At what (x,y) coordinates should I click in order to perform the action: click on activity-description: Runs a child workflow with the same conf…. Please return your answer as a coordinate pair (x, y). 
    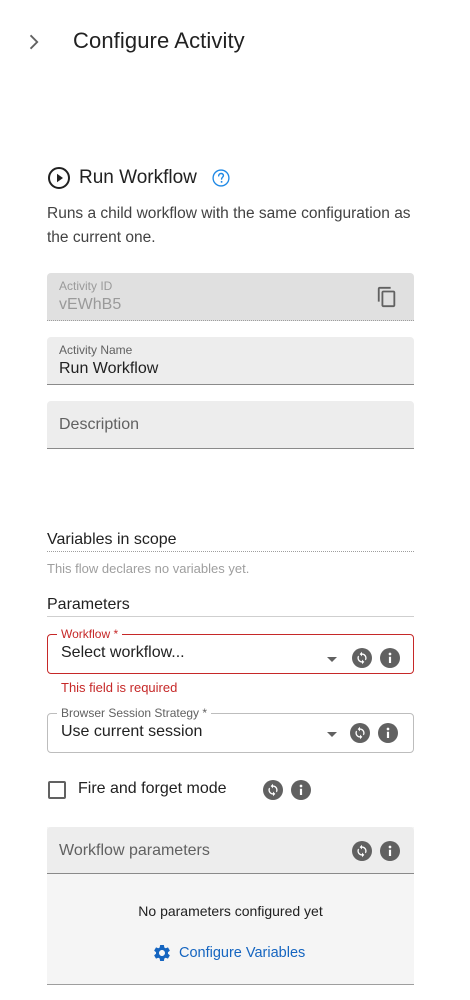
    Looking at the image, I should click on (229, 225).